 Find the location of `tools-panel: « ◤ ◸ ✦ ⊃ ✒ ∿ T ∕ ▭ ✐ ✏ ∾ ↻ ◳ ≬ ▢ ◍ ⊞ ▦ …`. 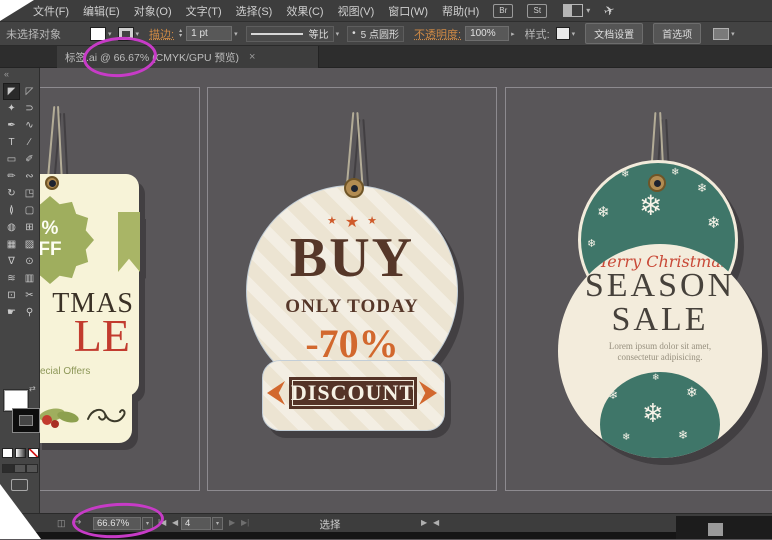

tools-panel: « ◤ ◸ ✦ ⊃ ✒ ∿ T ∕ ▭ ✐ ✏ ∾ ↻ ◳ ≬ ▢ ◍ ⊞ ▦ … is located at coordinates (20, 291).